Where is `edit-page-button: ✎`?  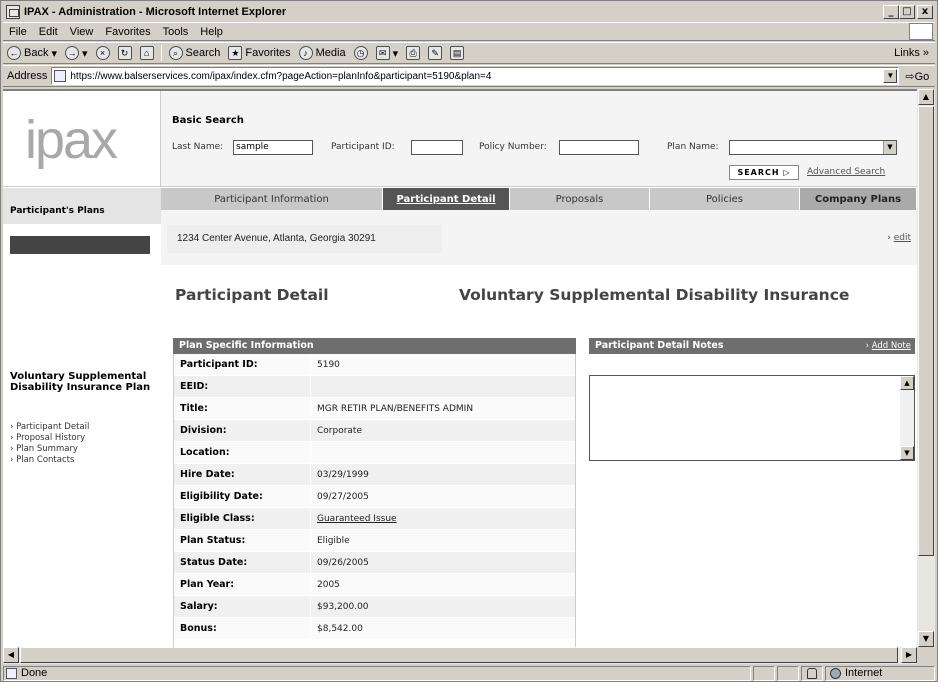
edit-page-button: ✎ is located at coordinates (435, 53).